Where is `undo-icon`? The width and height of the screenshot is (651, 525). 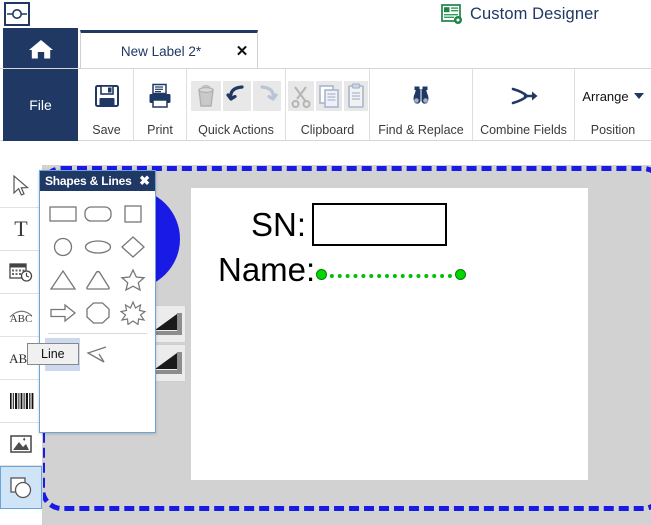 undo-icon is located at coordinates (237, 96).